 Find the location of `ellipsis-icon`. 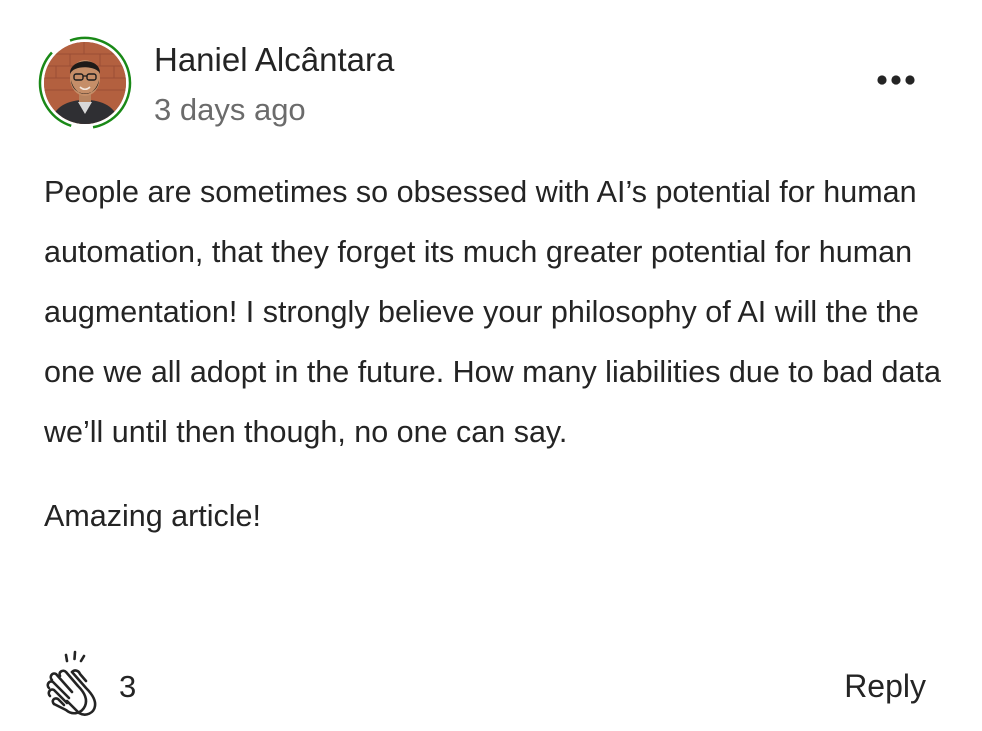

ellipsis-icon is located at coordinates (896, 80).